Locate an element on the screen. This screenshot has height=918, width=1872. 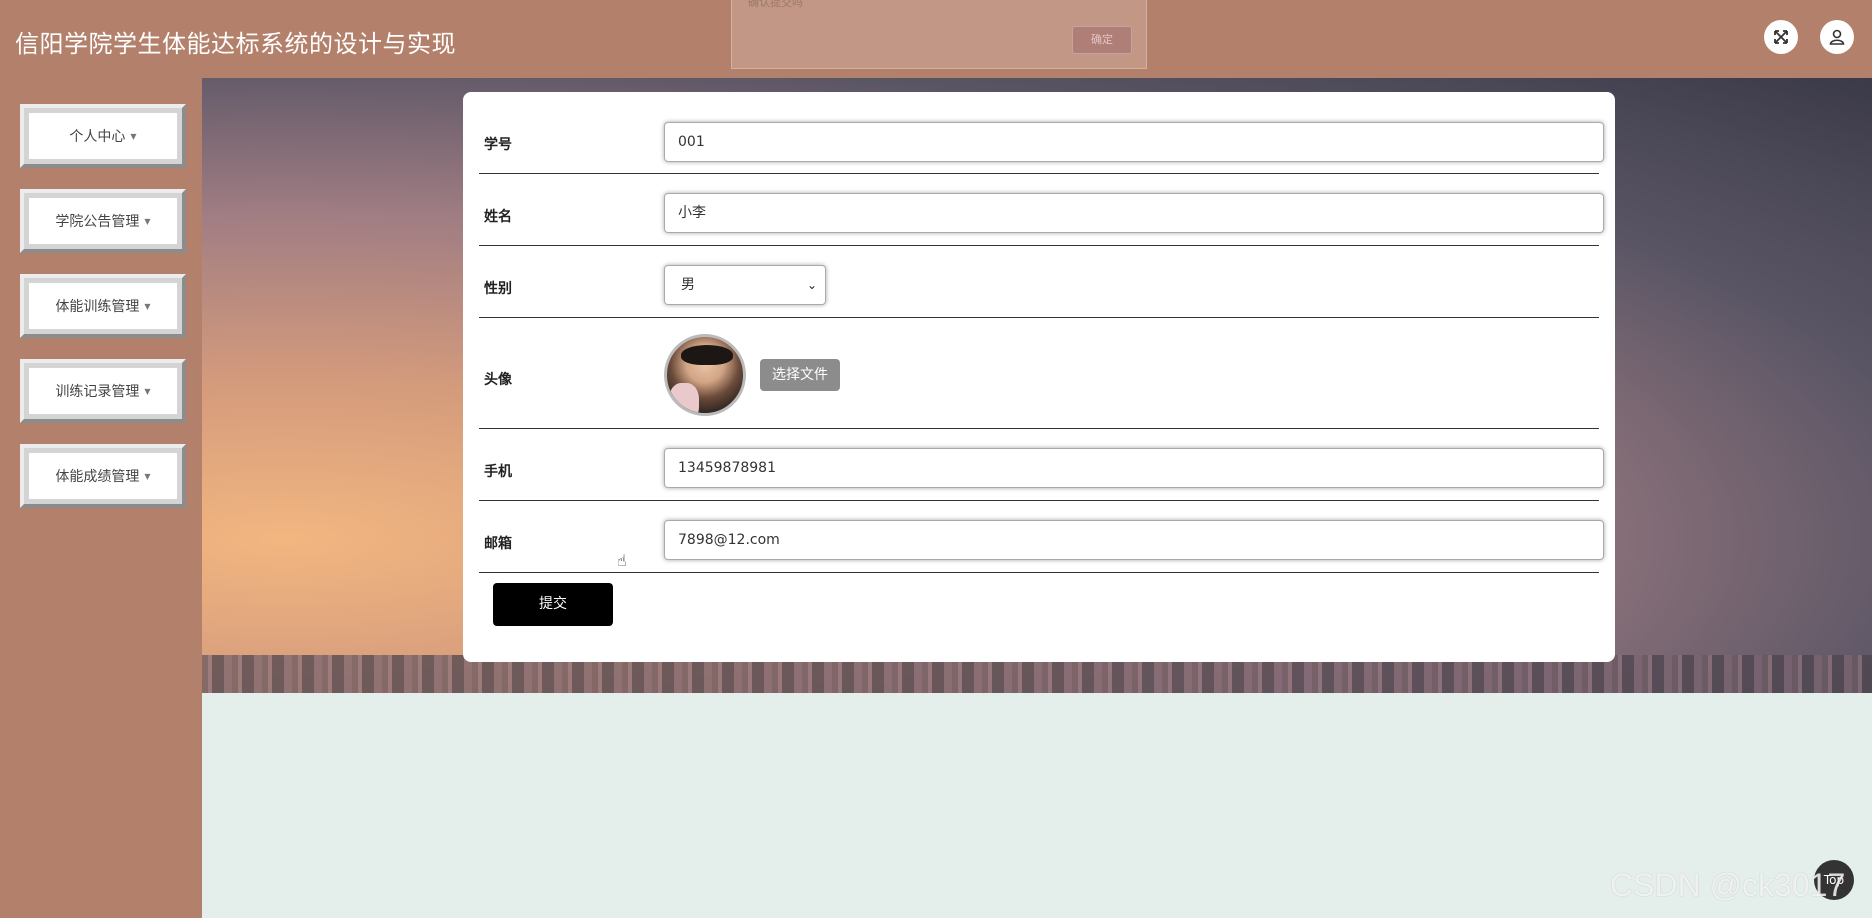
chevron-down-icon: ⌄ is located at coordinates (811, 285).